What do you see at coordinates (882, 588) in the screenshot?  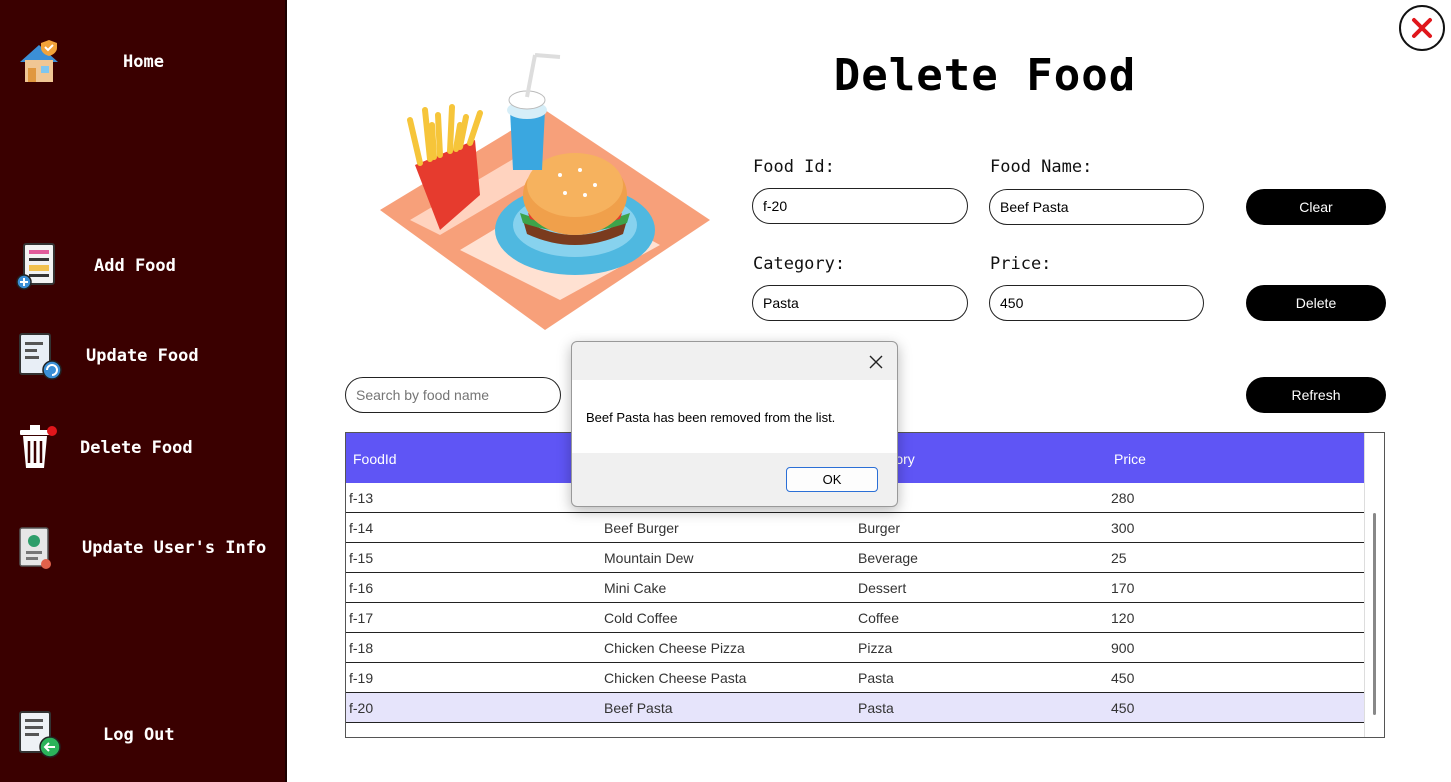 I see `cell-category: Dessert` at bounding box center [882, 588].